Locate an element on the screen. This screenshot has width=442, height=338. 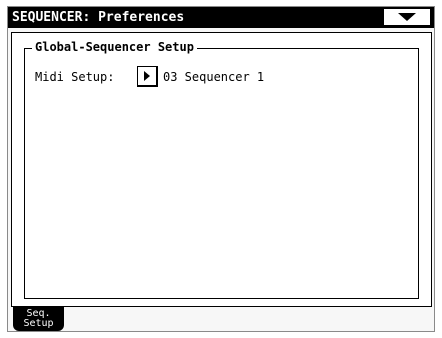
group-title: Global-Sequencer Setup is located at coordinates (114, 47).